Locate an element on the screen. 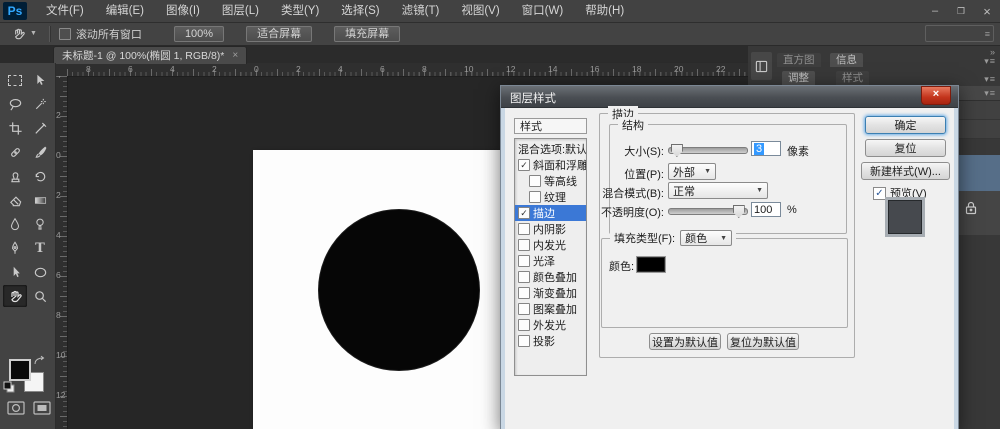 Image resolution: width=1000 pixels, height=429 pixels. scroll-all-windows-checkbox is located at coordinates (64, 33).